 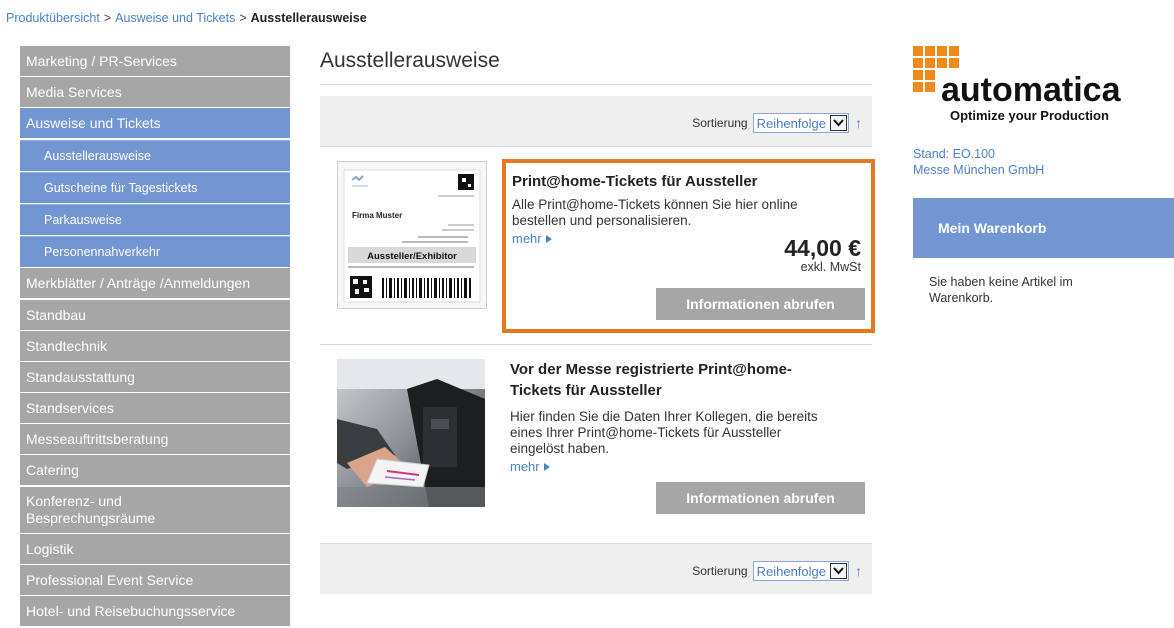 What do you see at coordinates (155, 92) in the screenshot?
I see `sidebar-item-media-services: Media Services` at bounding box center [155, 92].